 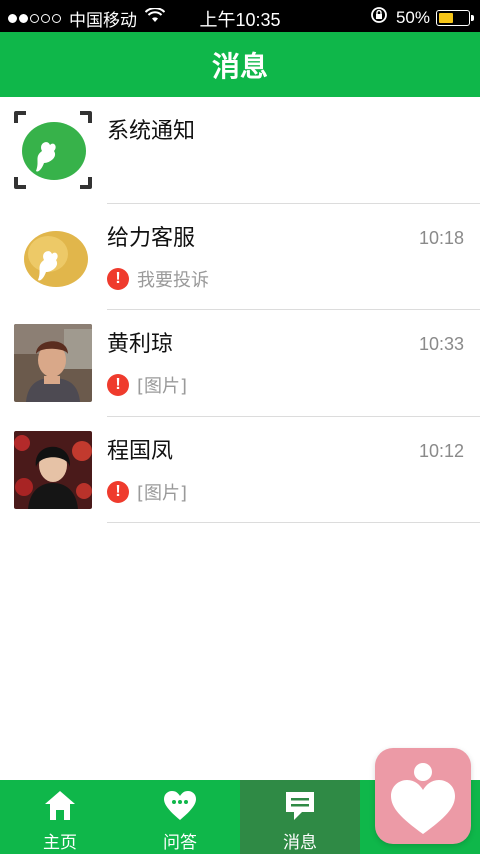 I want to click on conversation-name: 黄利琼, so click(x=140, y=344).